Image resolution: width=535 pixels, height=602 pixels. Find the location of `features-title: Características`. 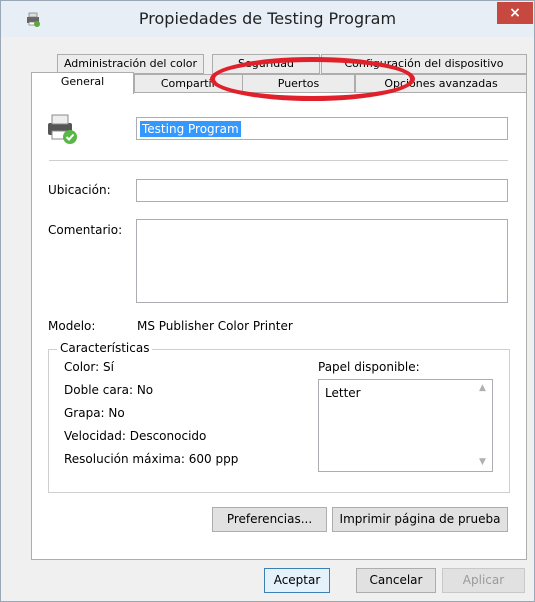

features-title: Características is located at coordinates (105, 348).